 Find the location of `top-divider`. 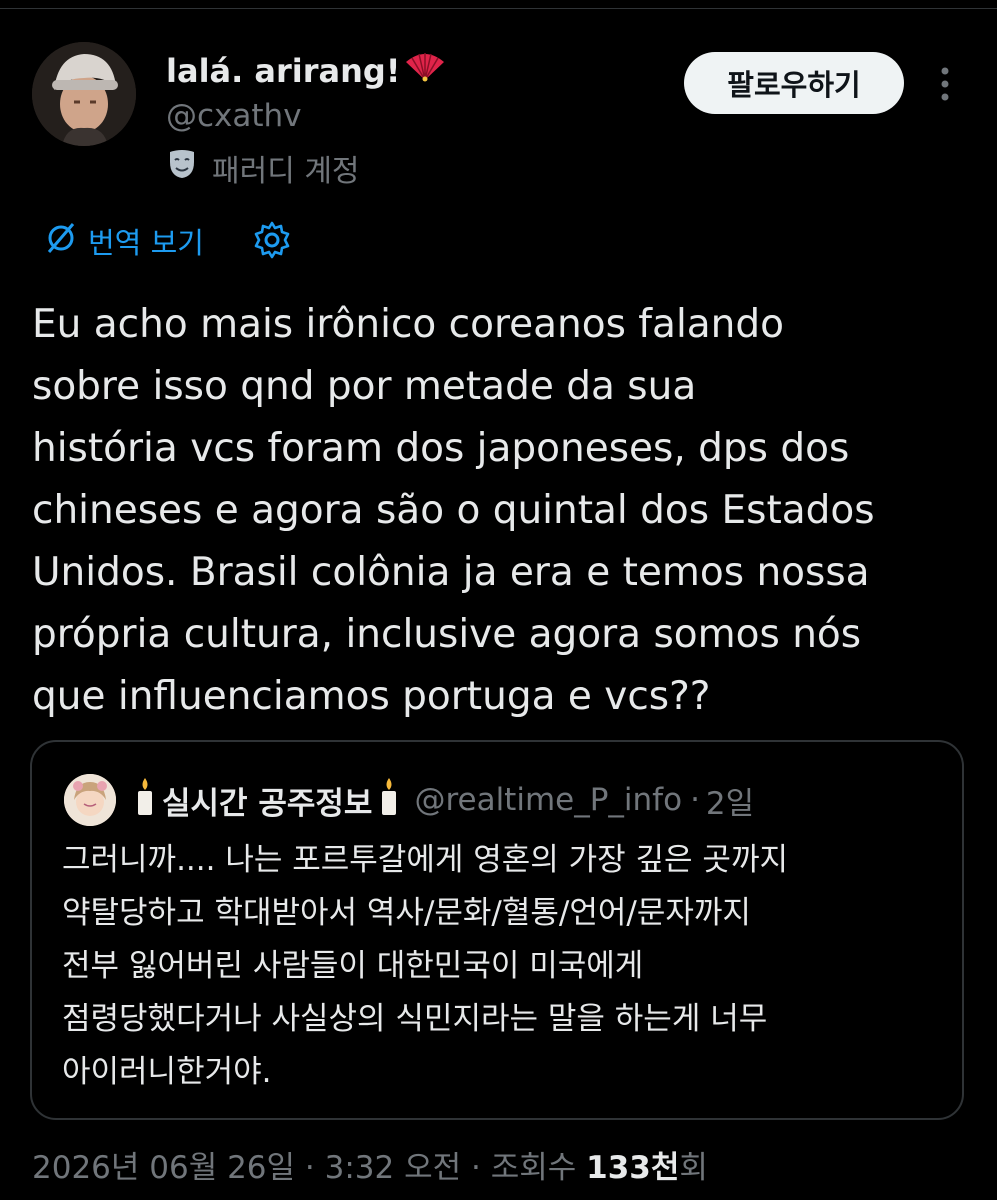

top-divider is located at coordinates (498, 8).